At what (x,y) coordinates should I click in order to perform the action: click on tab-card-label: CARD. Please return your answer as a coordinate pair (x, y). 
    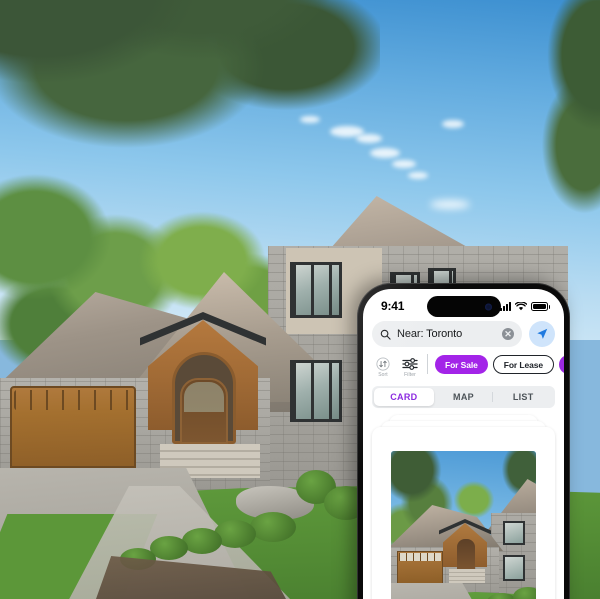
    Looking at the image, I should click on (404, 397).